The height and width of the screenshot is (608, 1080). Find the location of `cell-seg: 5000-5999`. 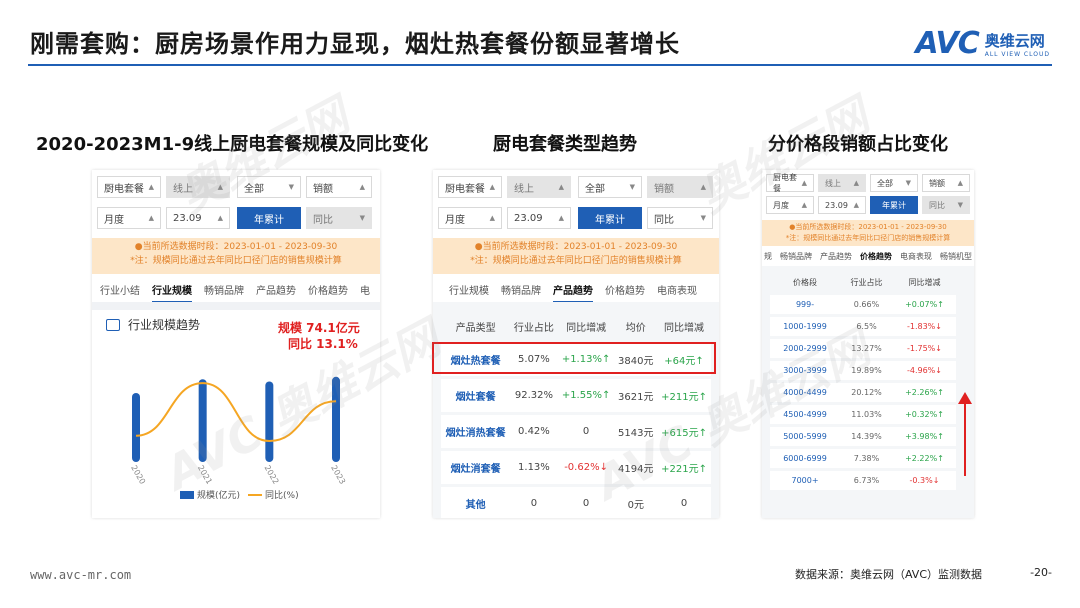

cell-seg: 5000-5999 is located at coordinates (805, 436).